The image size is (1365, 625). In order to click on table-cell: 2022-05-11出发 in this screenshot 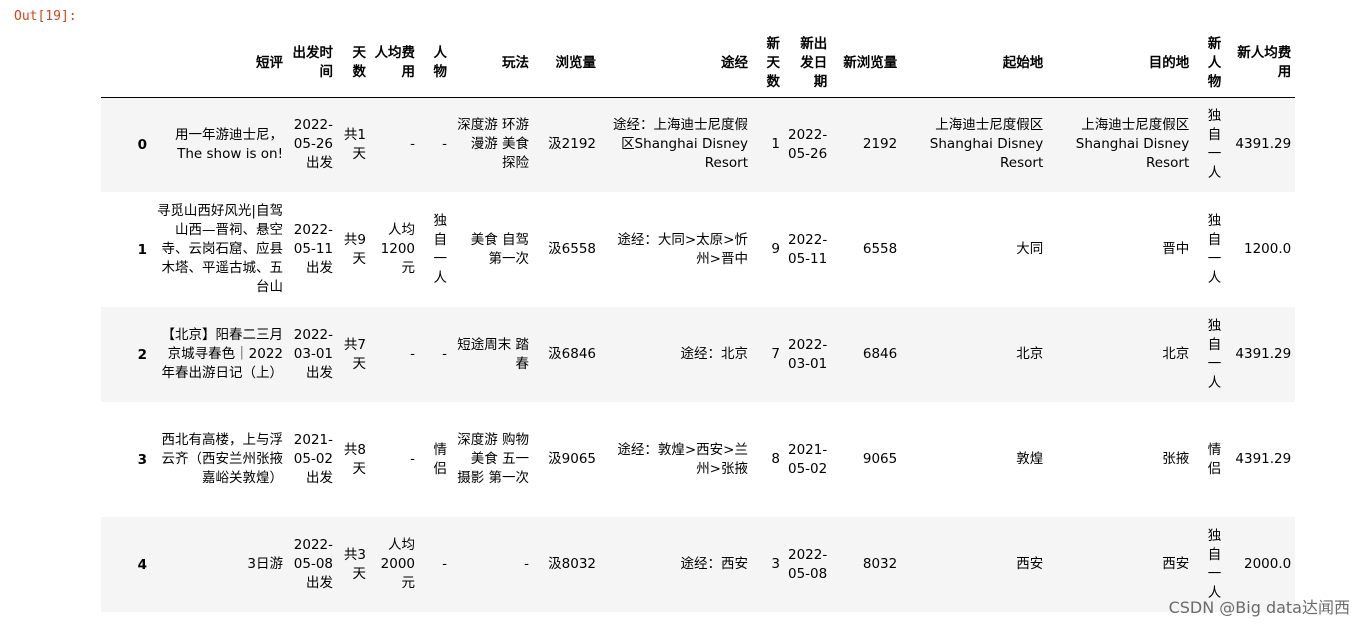, I will do `click(313, 249)`.